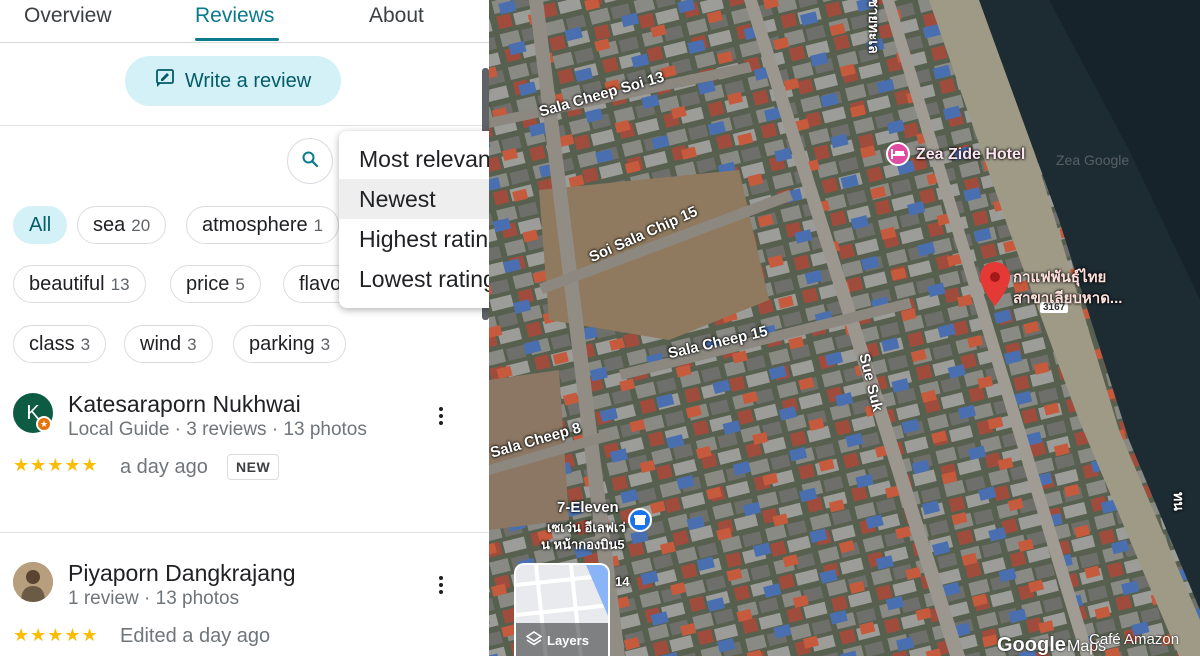  Describe the element at coordinates (1134, 639) in the screenshot. I see `place-label: Café Amazon` at that location.